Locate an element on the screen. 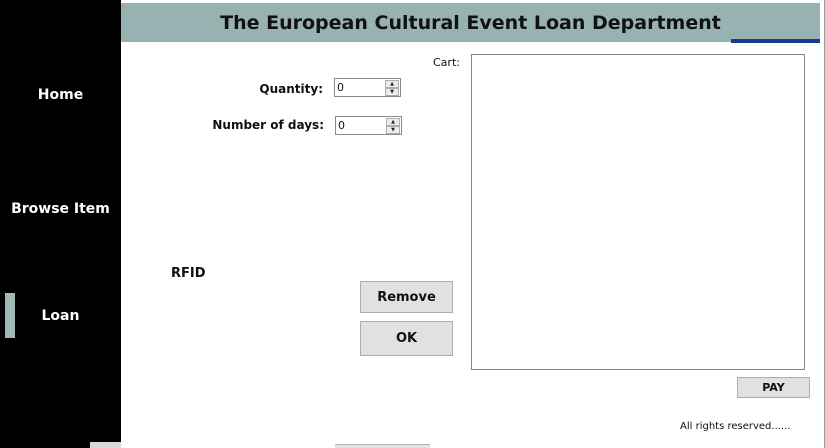  quantity-increment-icon: ▲ is located at coordinates (392, 84).